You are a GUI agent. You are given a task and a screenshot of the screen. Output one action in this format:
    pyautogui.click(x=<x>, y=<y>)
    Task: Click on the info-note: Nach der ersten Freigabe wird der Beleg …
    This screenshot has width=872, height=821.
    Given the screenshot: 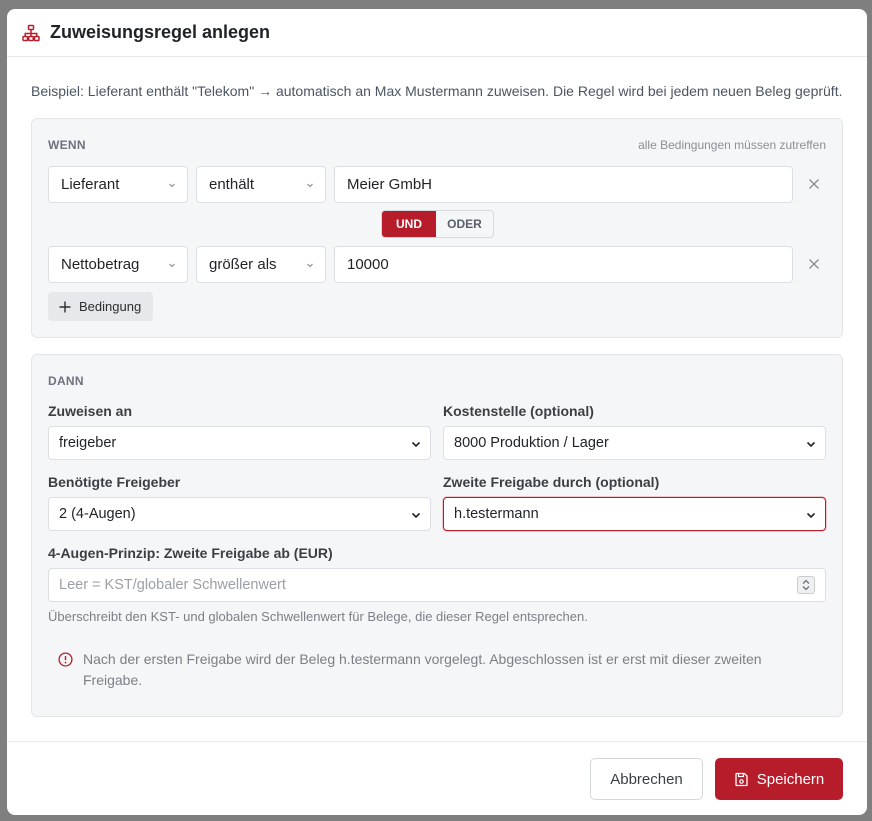 What is the action you would take?
    pyautogui.click(x=418, y=670)
    